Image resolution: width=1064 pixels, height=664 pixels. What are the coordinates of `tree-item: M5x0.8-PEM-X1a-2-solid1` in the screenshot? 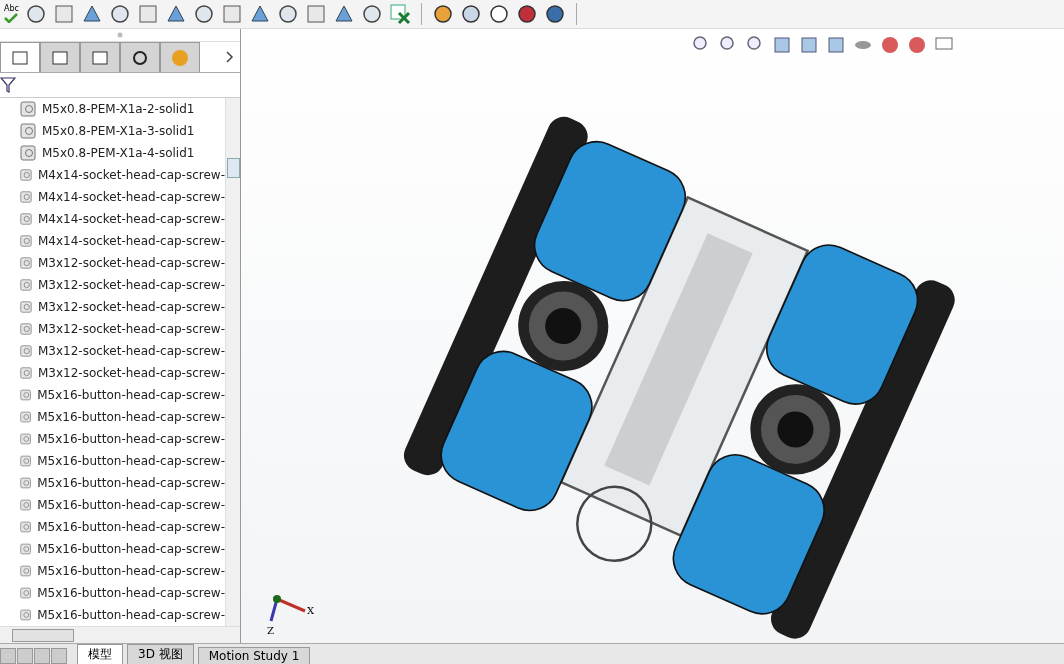 It's located at (112, 109).